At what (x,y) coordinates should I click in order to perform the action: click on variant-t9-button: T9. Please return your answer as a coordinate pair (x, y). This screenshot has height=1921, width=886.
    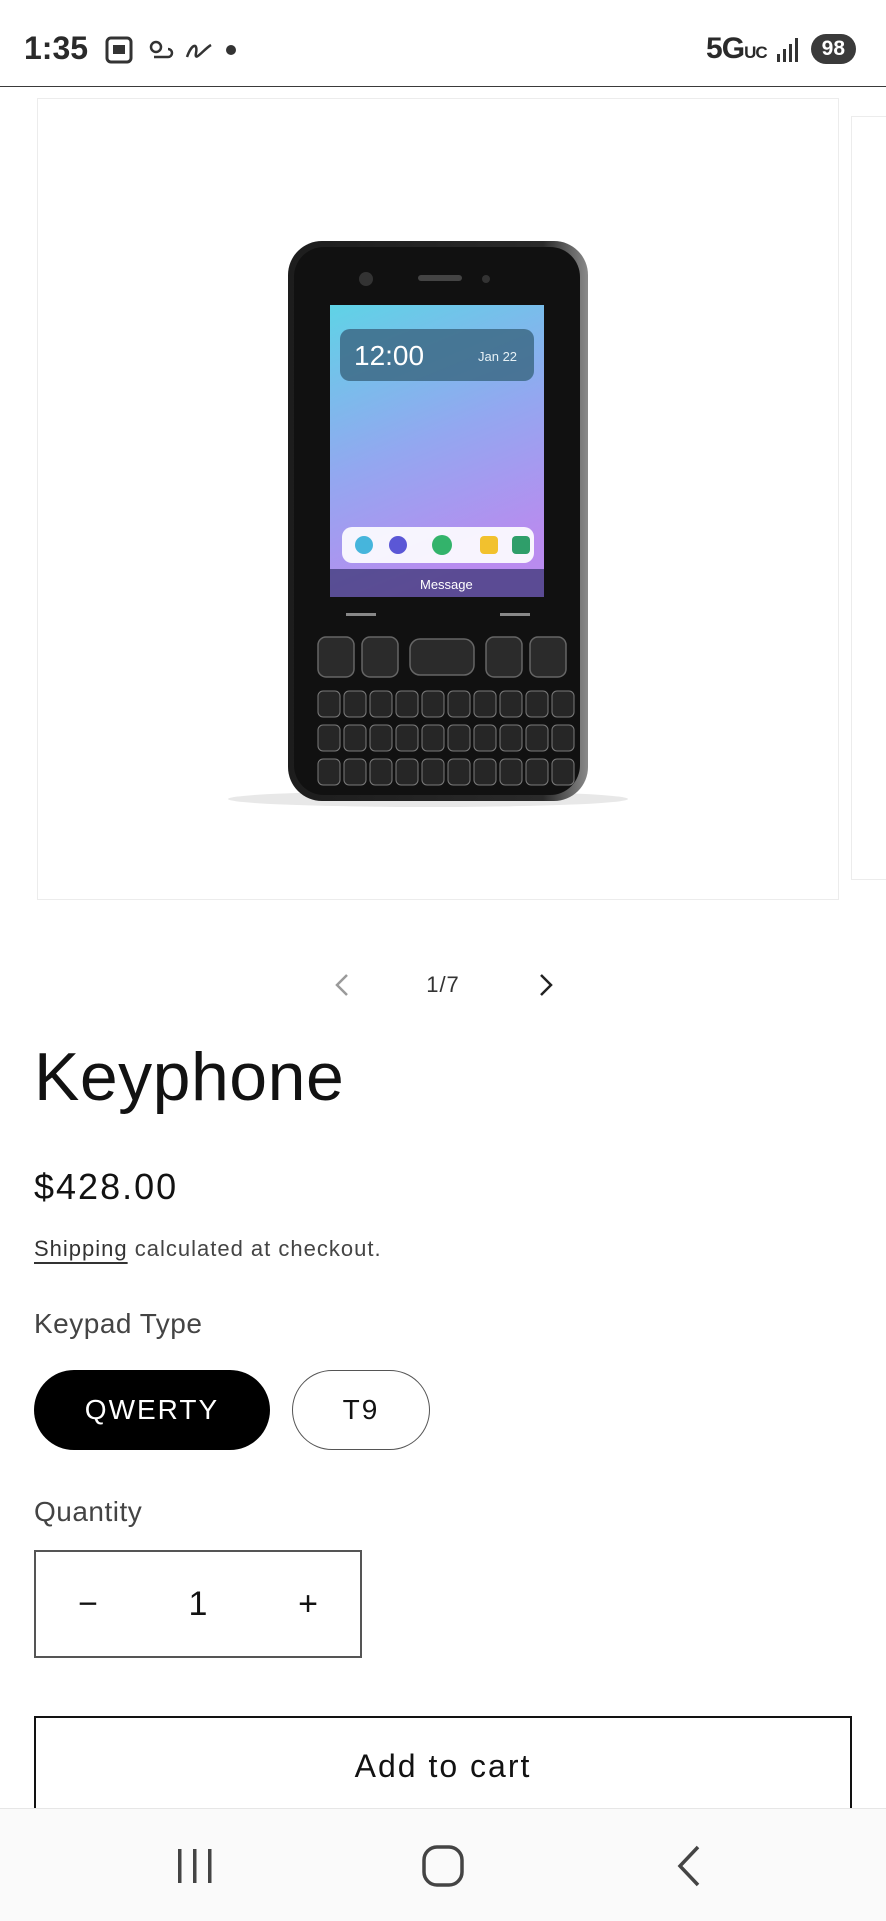
    Looking at the image, I should click on (361, 1410).